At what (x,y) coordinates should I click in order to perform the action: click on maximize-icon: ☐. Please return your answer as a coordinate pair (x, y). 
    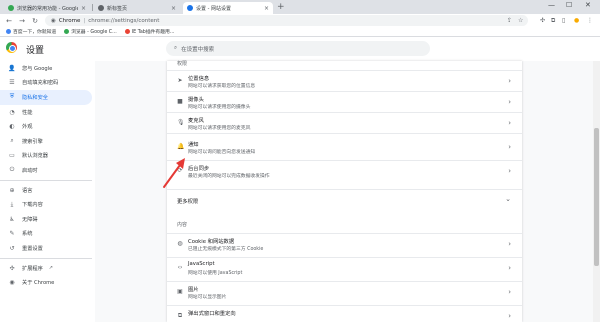
    Looking at the image, I should click on (569, 5).